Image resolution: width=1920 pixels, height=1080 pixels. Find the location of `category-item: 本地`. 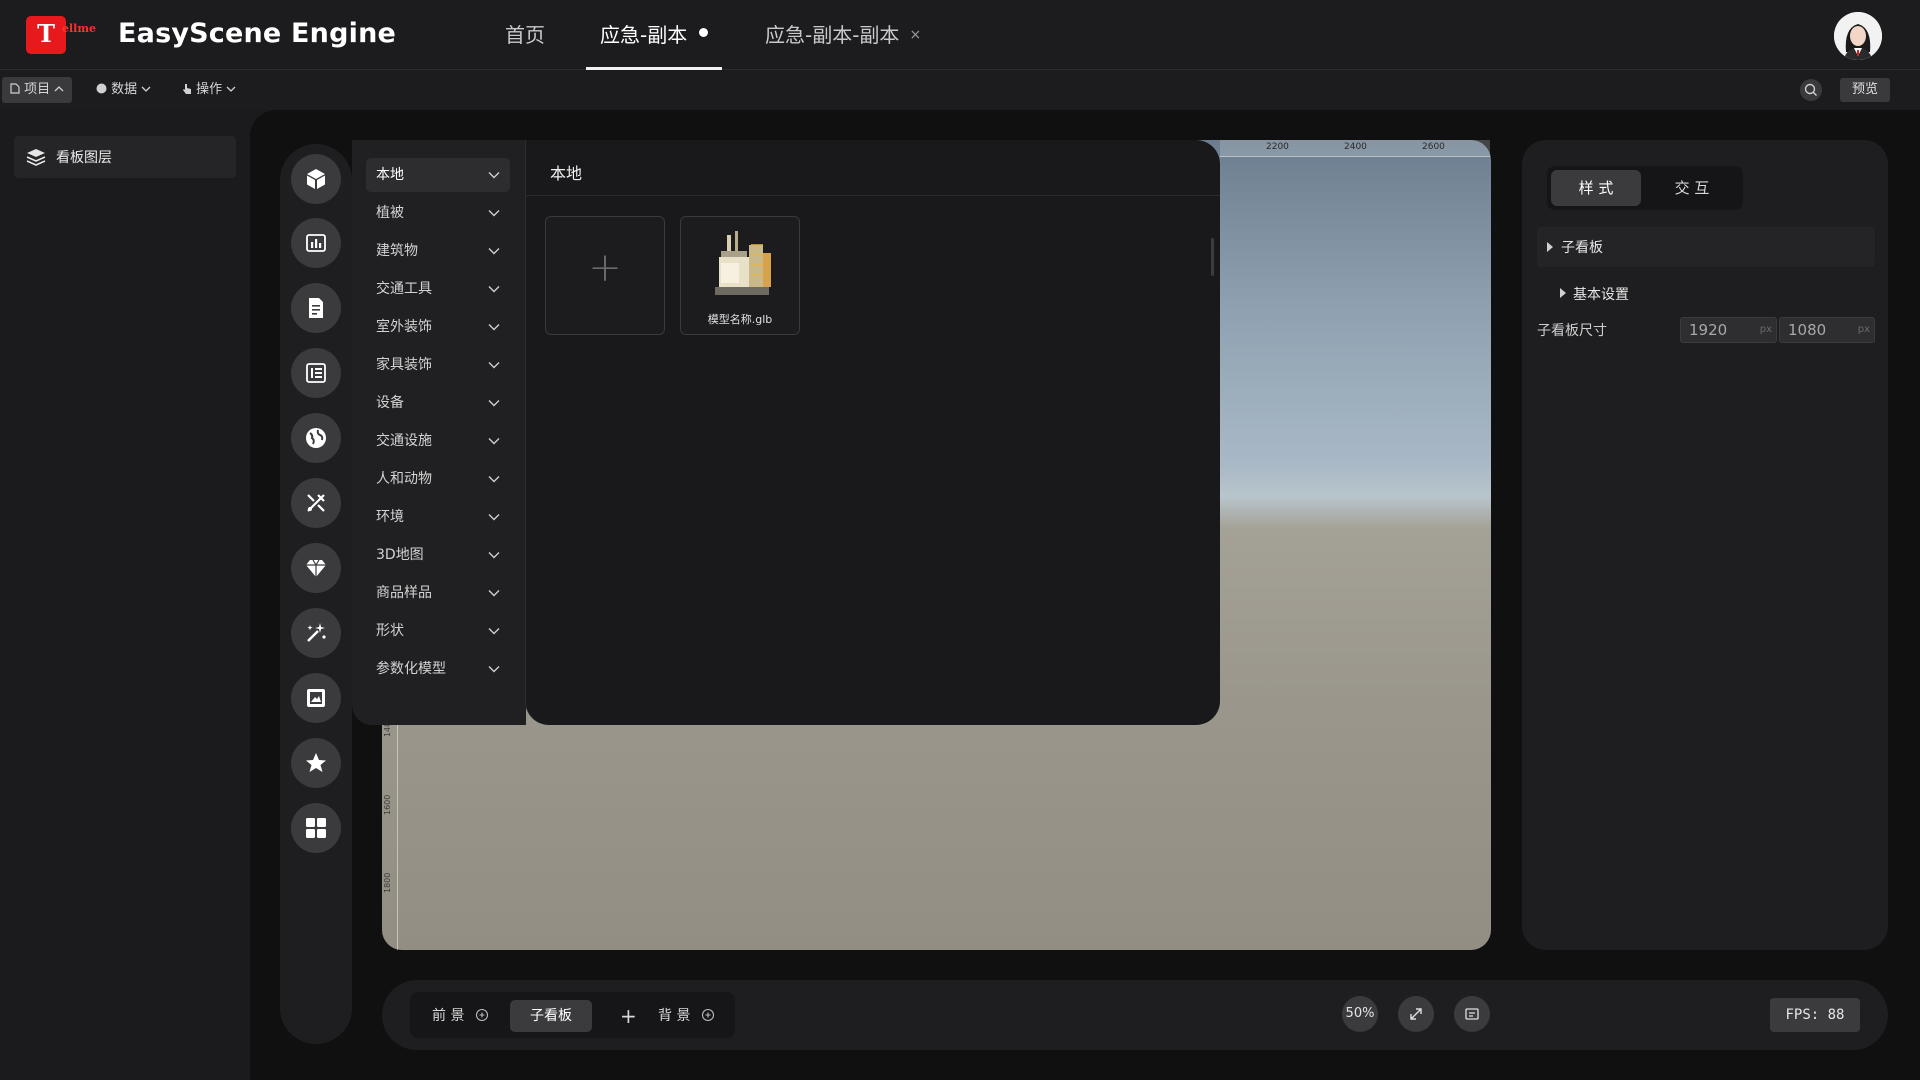

category-item: 本地 is located at coordinates (438, 175).